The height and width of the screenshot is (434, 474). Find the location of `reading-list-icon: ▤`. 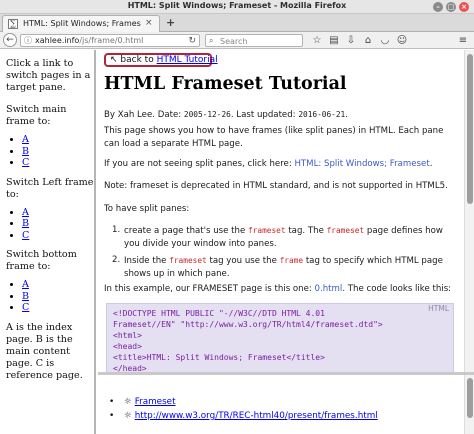

reading-list-icon: ▤ is located at coordinates (334, 40).